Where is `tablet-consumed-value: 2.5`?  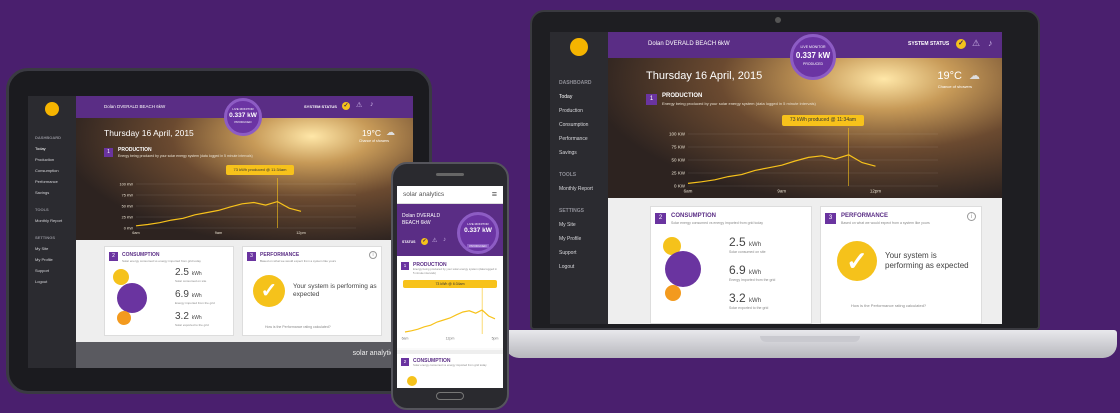
tablet-consumed-value: 2.5 is located at coordinates (182, 272).